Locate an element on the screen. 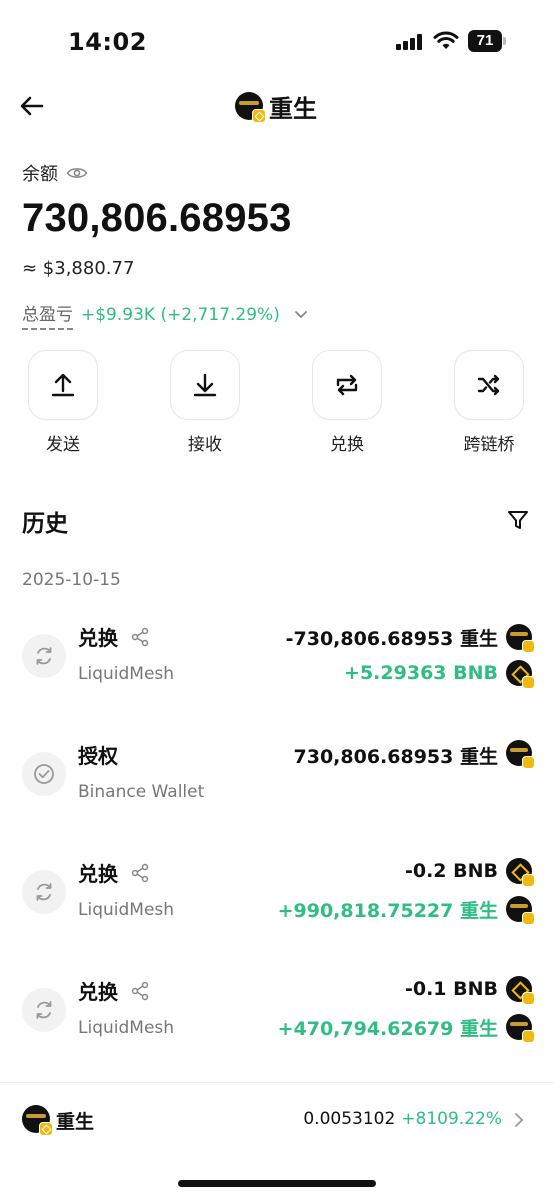 The image size is (554, 1200). tx-amount-in: +470,794.62679 重生 is located at coordinates (387, 1029).